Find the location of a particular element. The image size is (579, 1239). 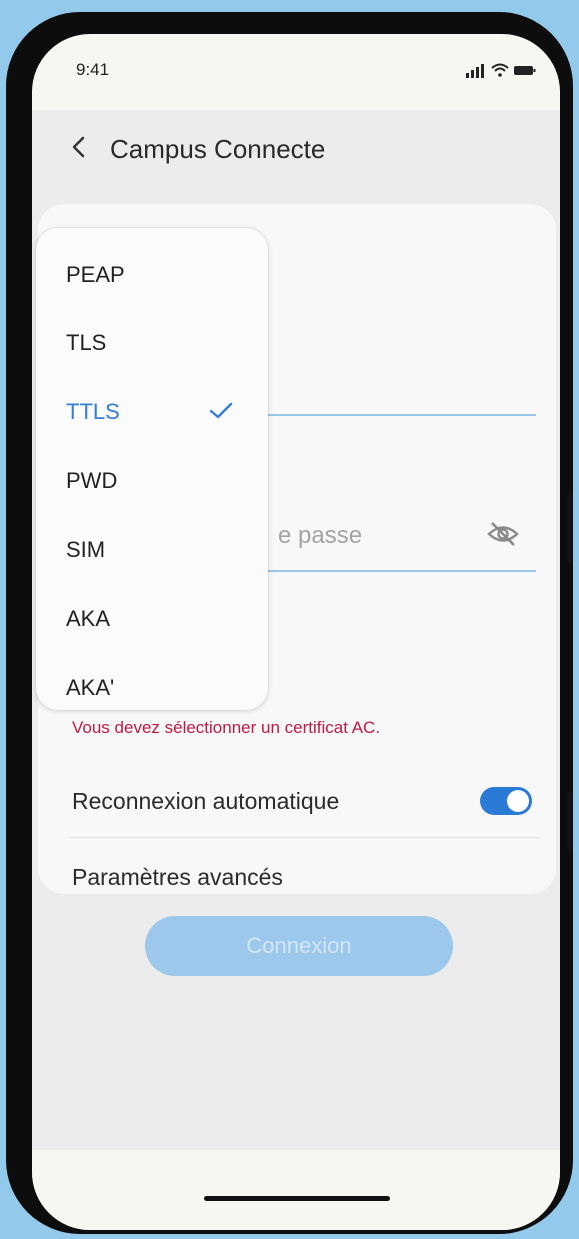

chevron-left-icon is located at coordinates (79, 147).